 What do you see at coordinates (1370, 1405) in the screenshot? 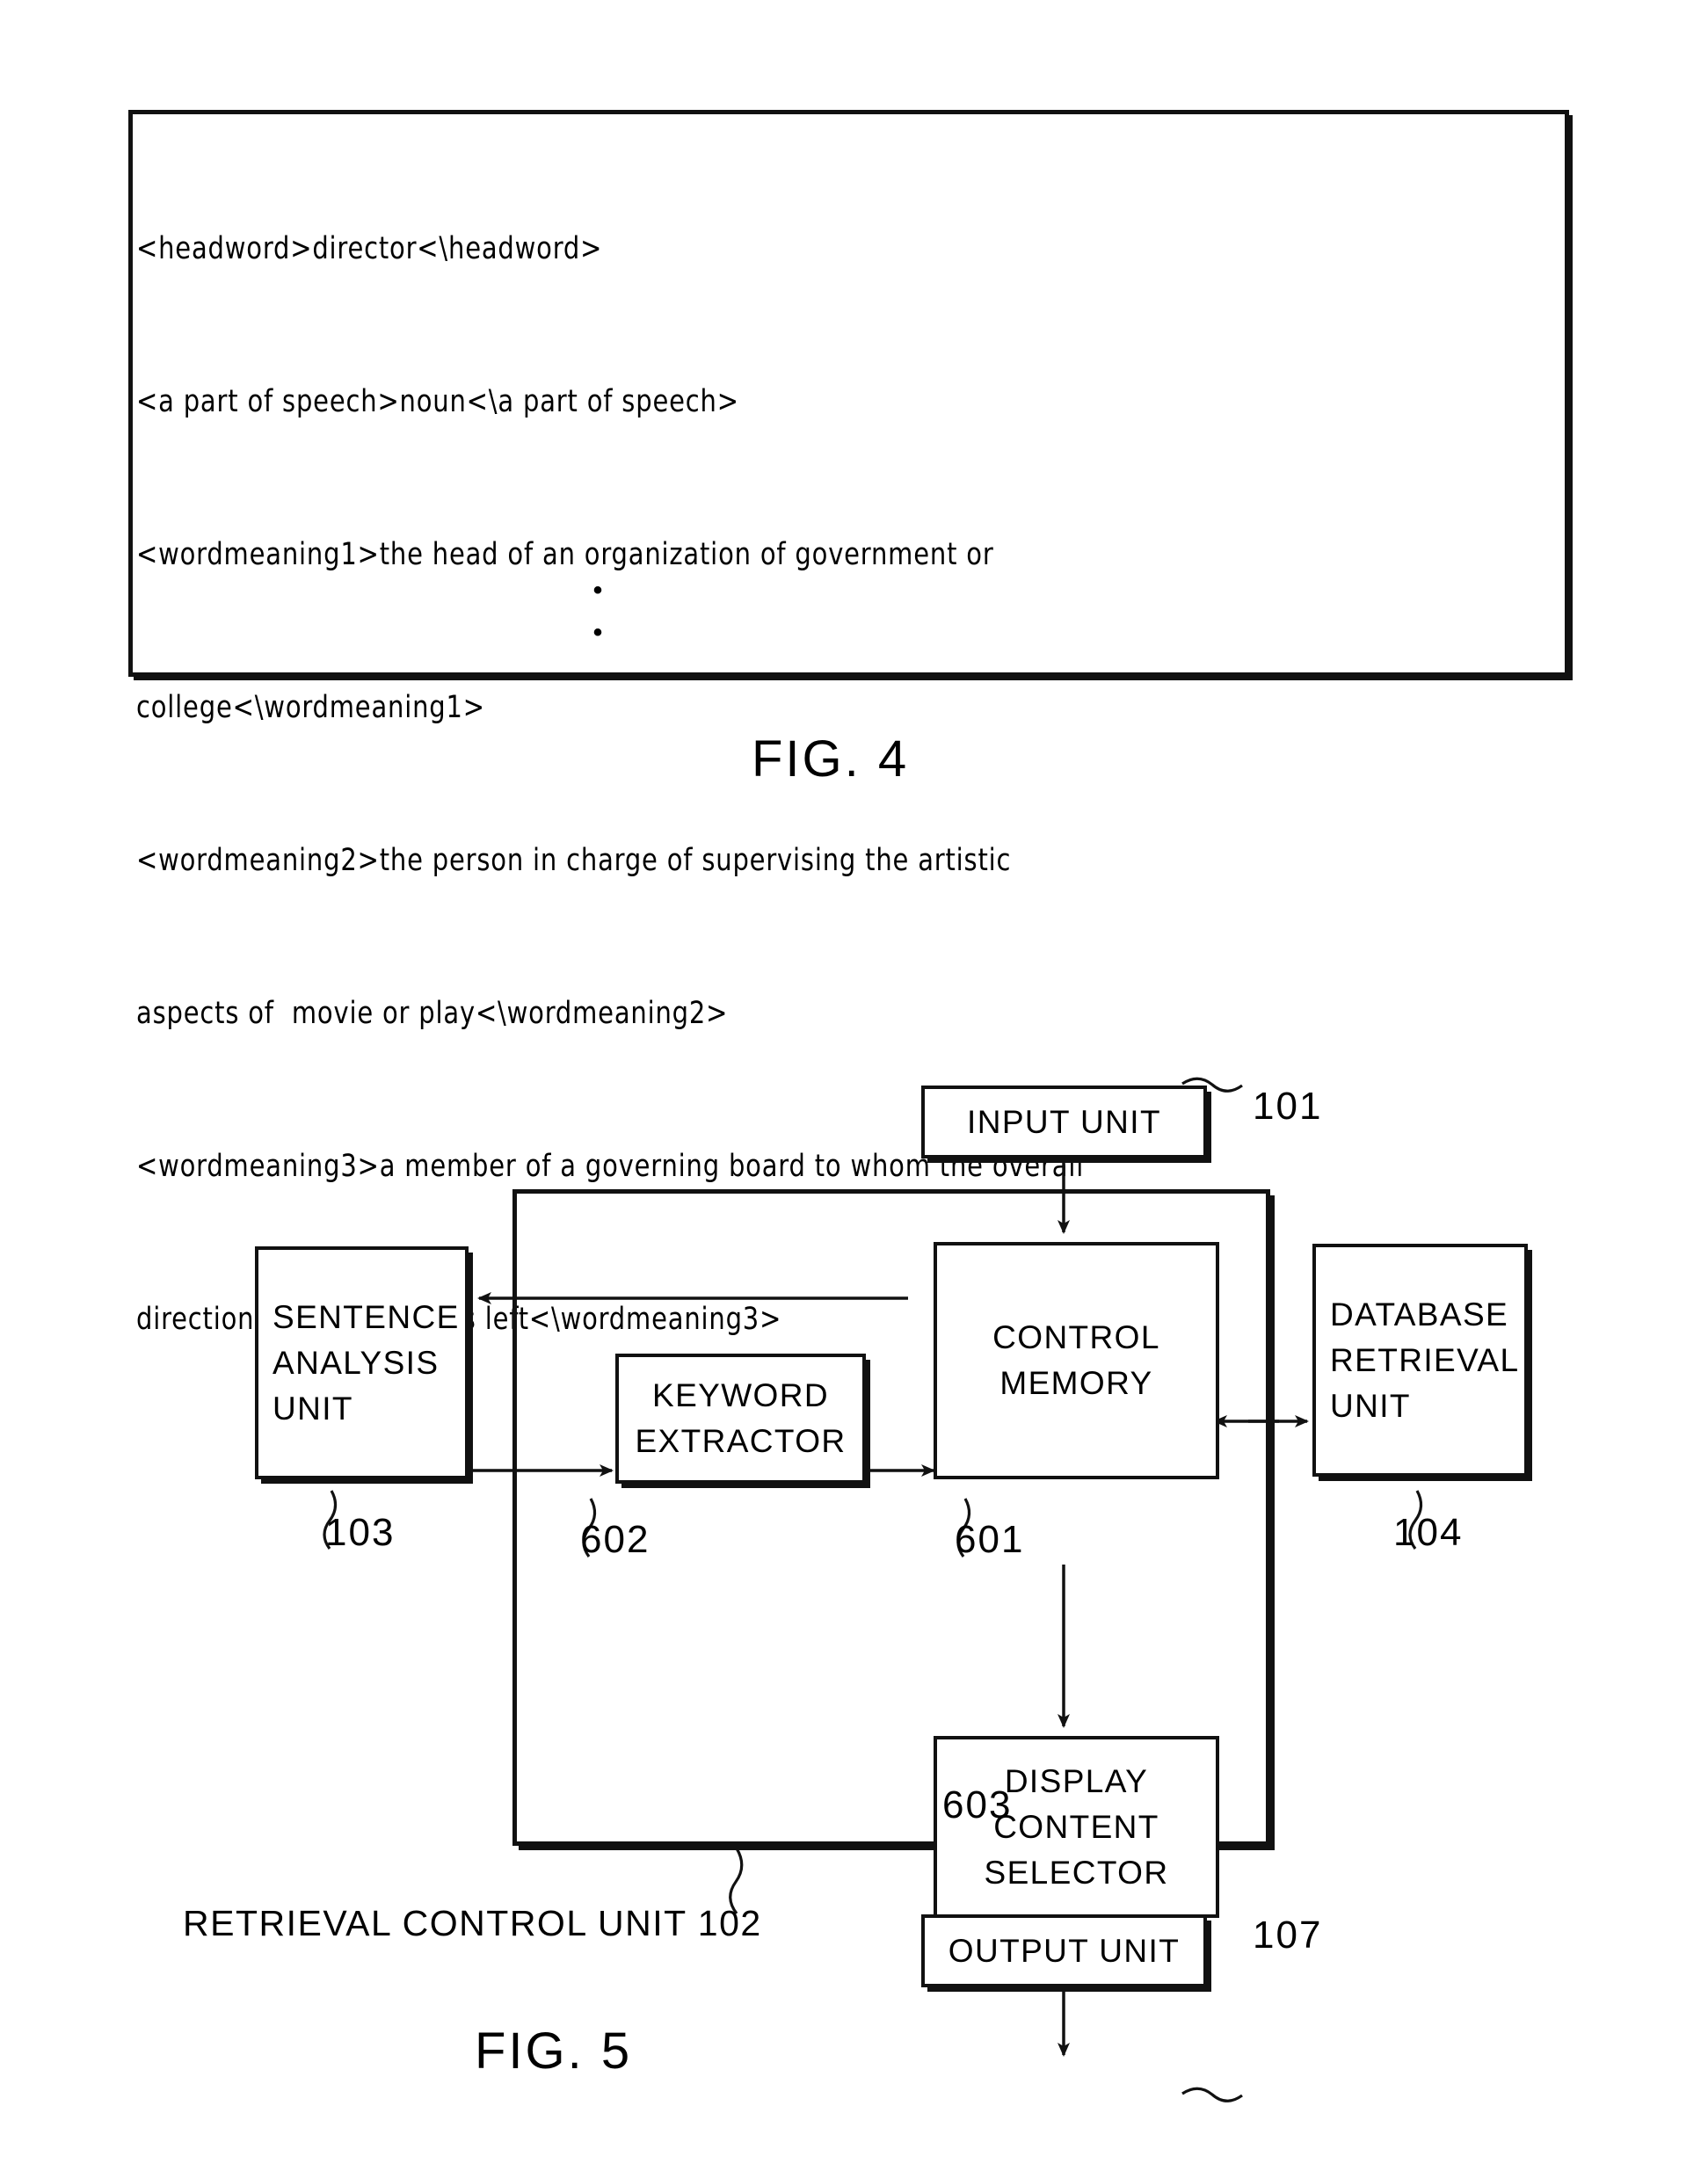
I see `database-line-3: UNIT` at bounding box center [1370, 1405].